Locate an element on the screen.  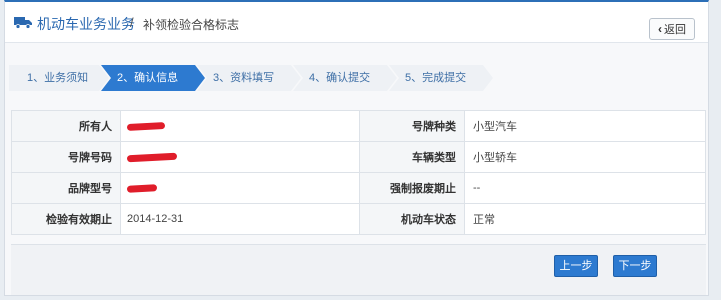
step-3: 3、资料填写 is located at coordinates (249, 78).